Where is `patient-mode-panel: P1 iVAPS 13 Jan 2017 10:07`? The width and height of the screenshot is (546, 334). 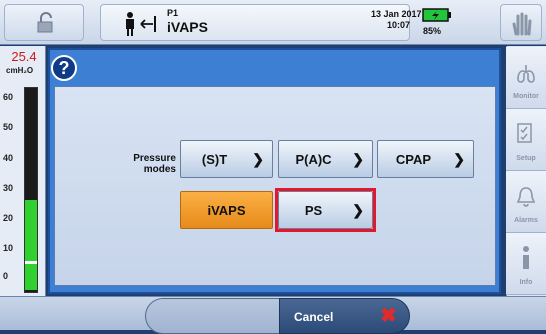
patient-mode-panel: P1 iVAPS 13 Jan 2017 10:07 is located at coordinates (261, 22).